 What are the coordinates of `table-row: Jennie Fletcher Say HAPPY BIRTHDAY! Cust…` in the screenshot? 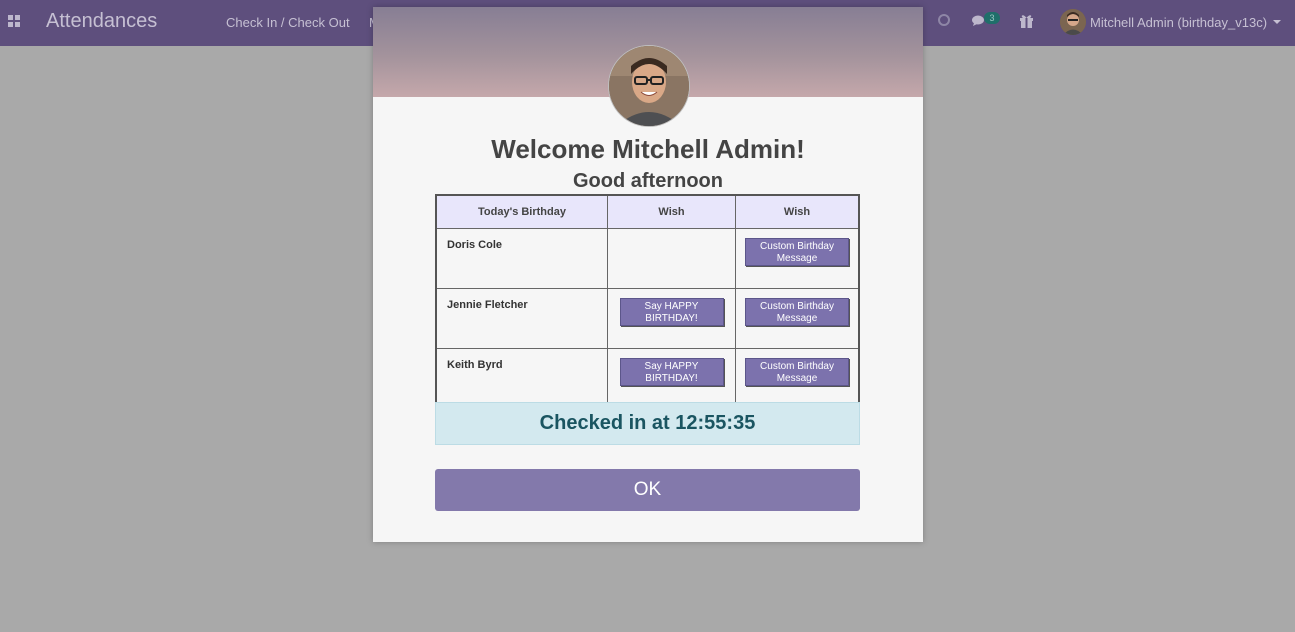 It's located at (647, 318).